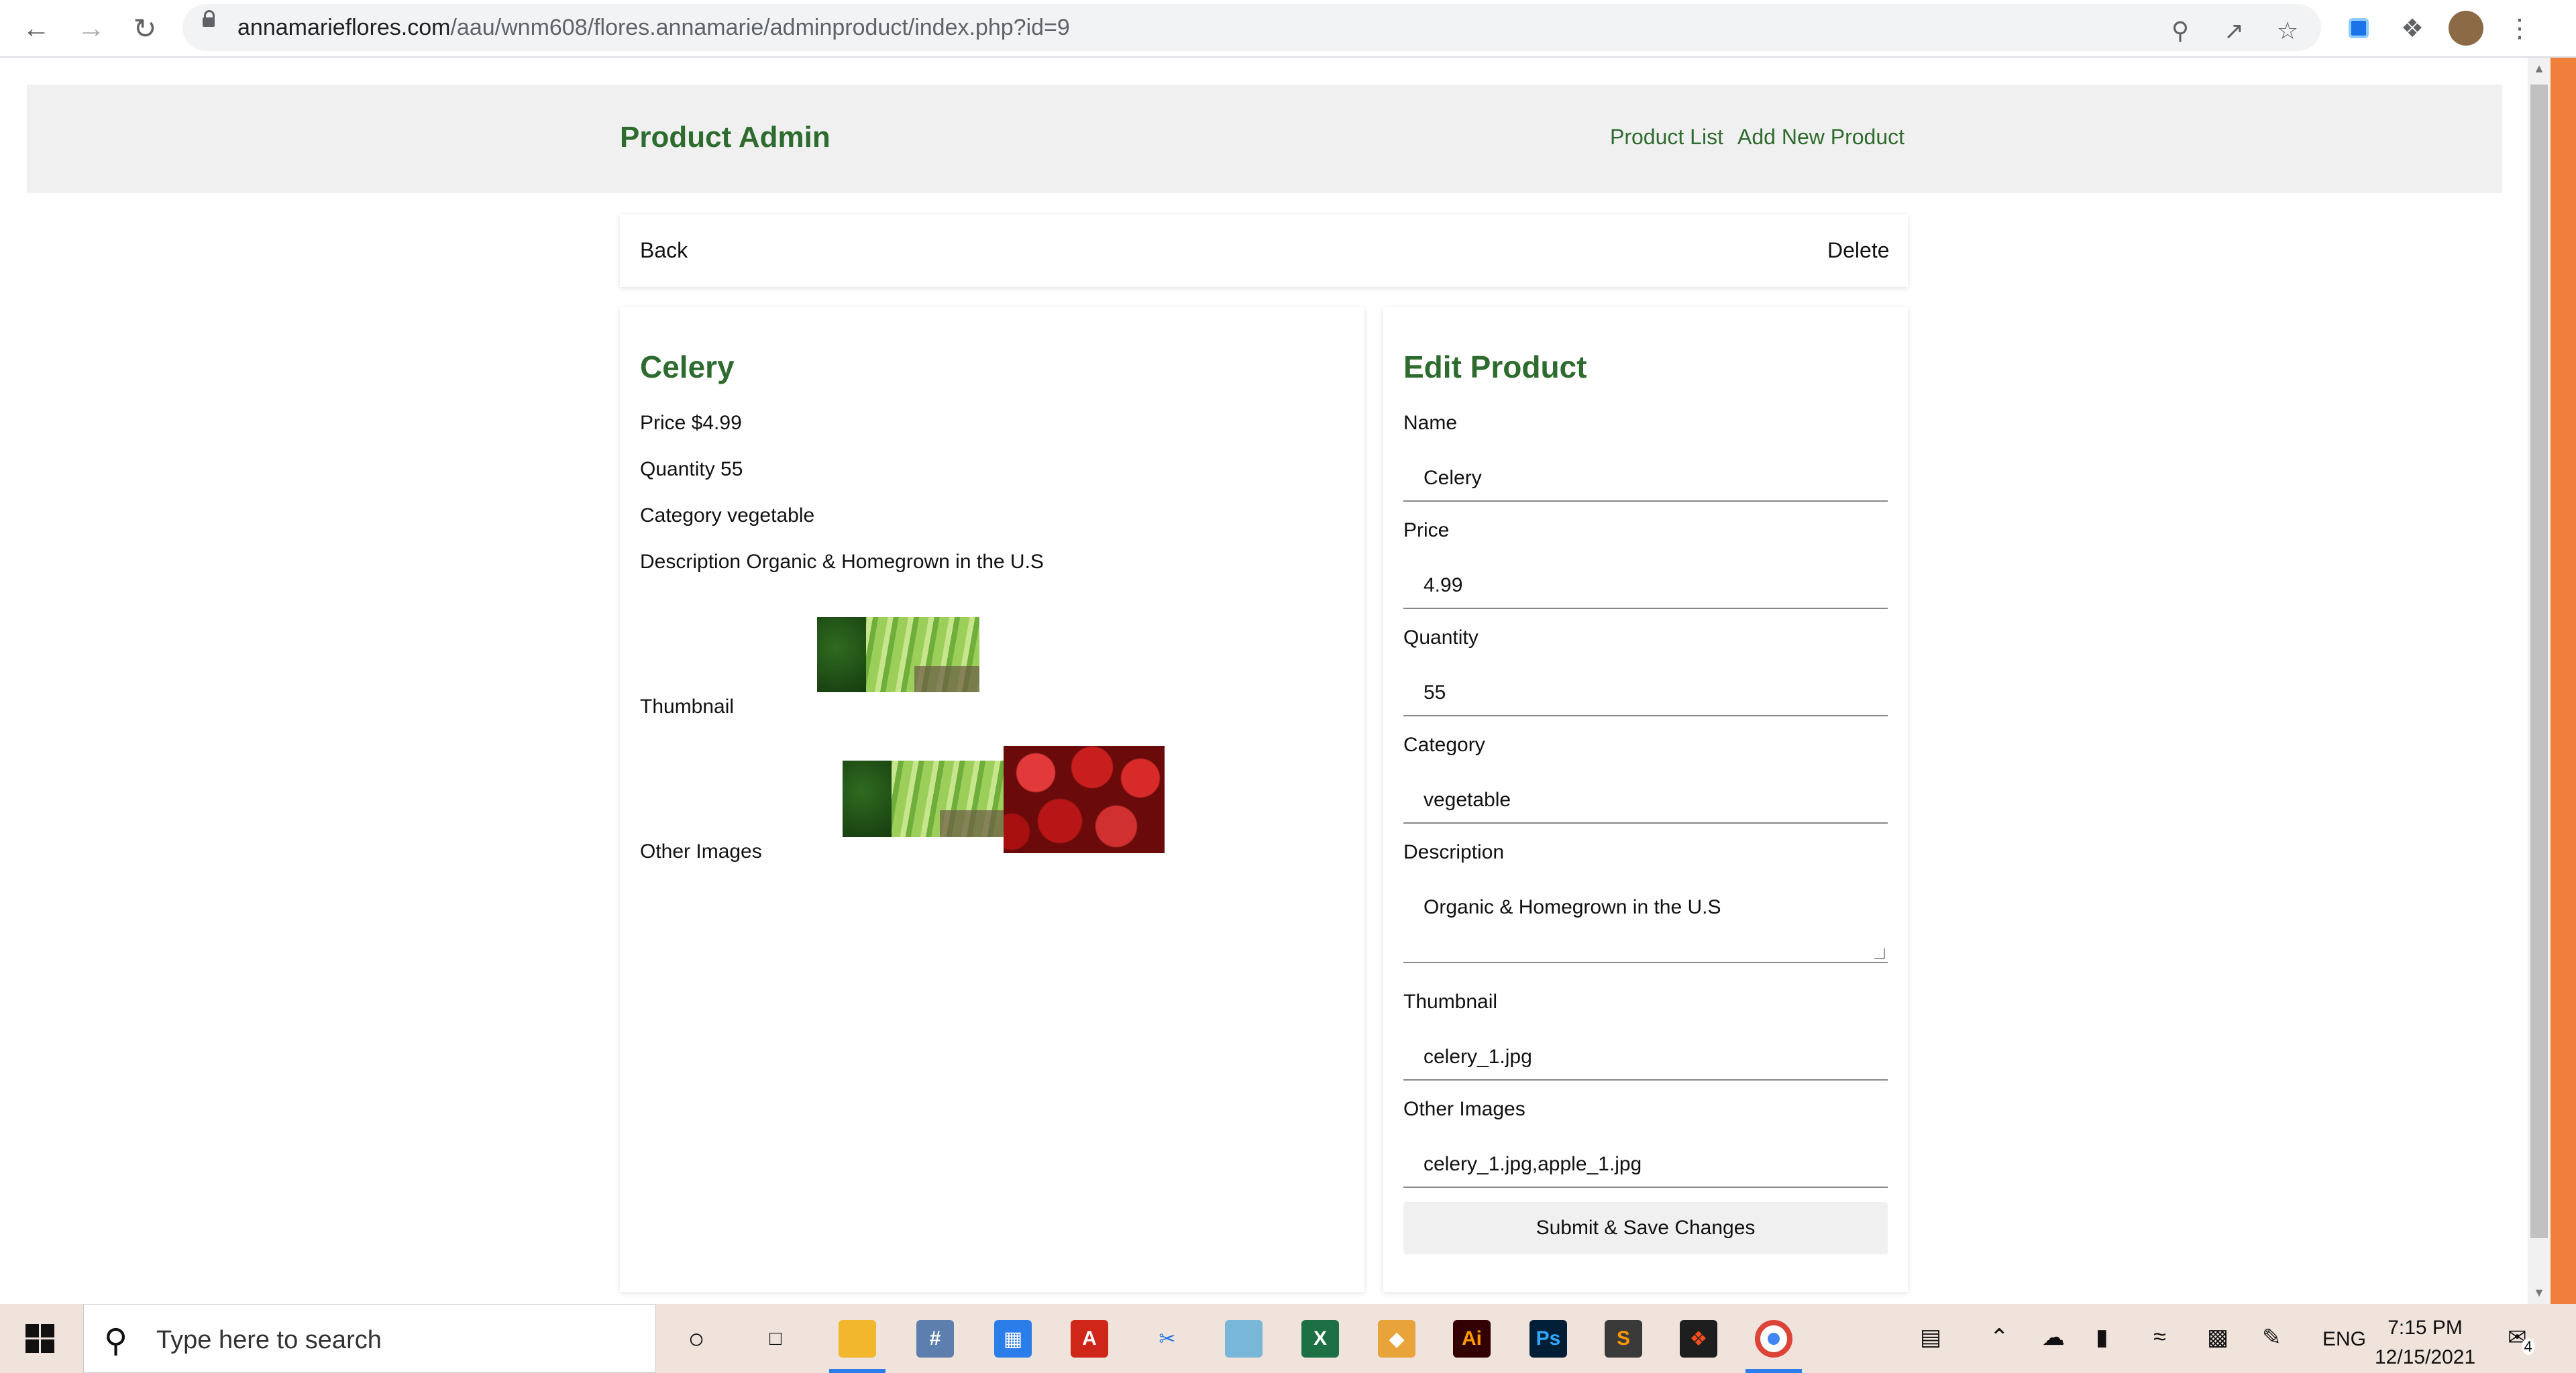 The width and height of the screenshot is (2576, 1373). What do you see at coordinates (1444, 745) in the screenshot?
I see `category-label: Category` at bounding box center [1444, 745].